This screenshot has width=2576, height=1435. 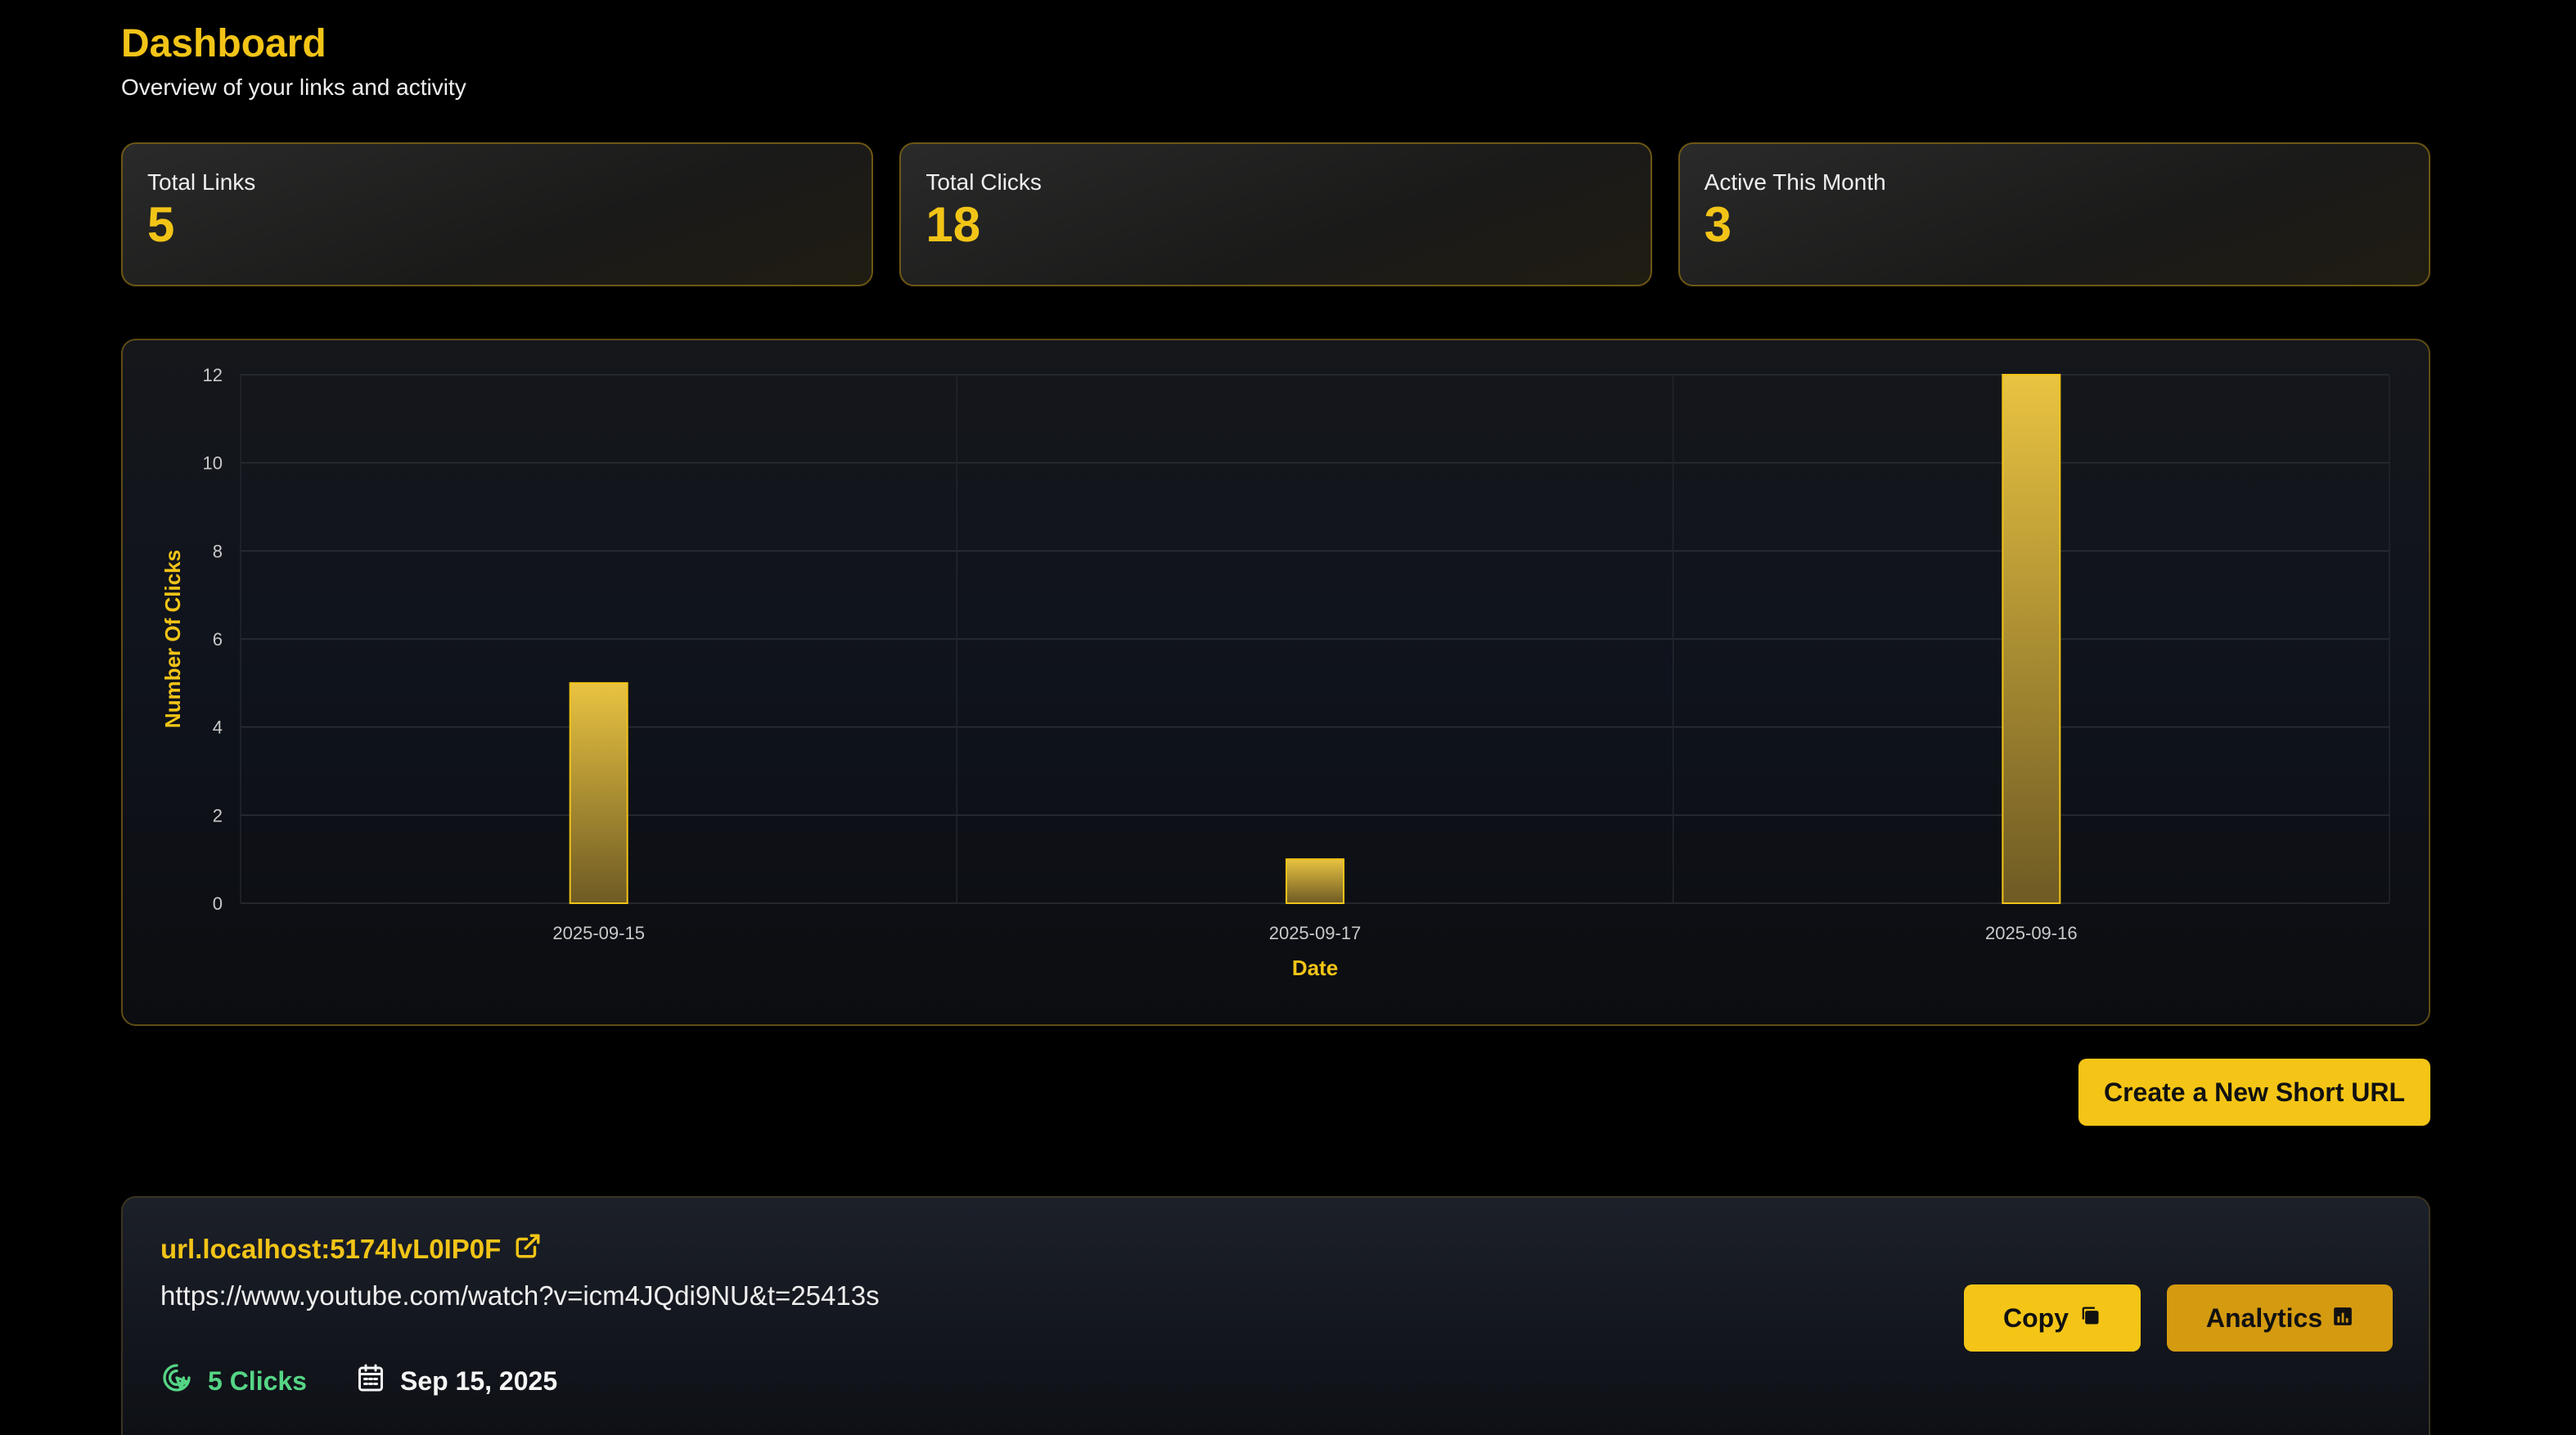 I want to click on created-date: Sep 15, 2025, so click(x=456, y=1381).